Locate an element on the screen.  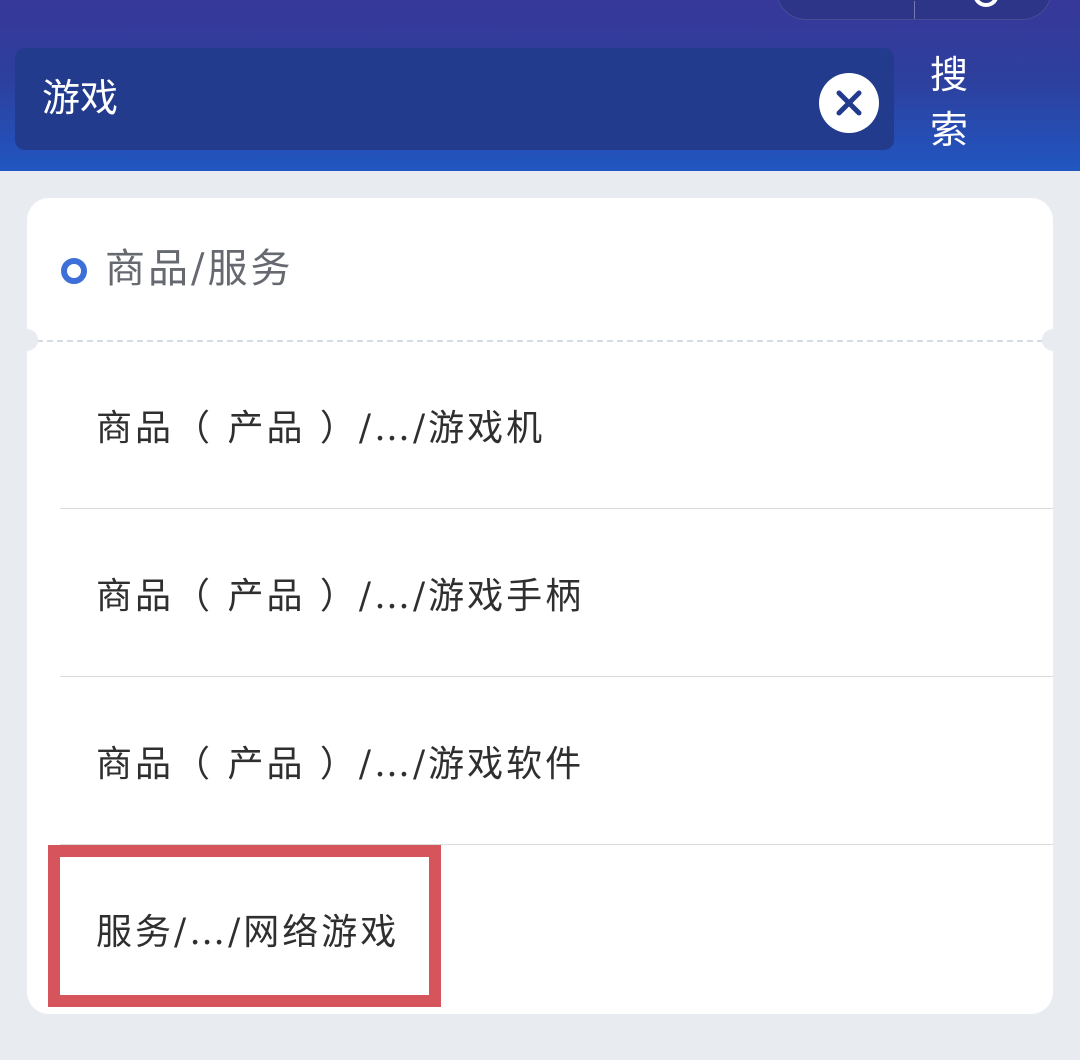
capsule-divider is located at coordinates (914, 10).